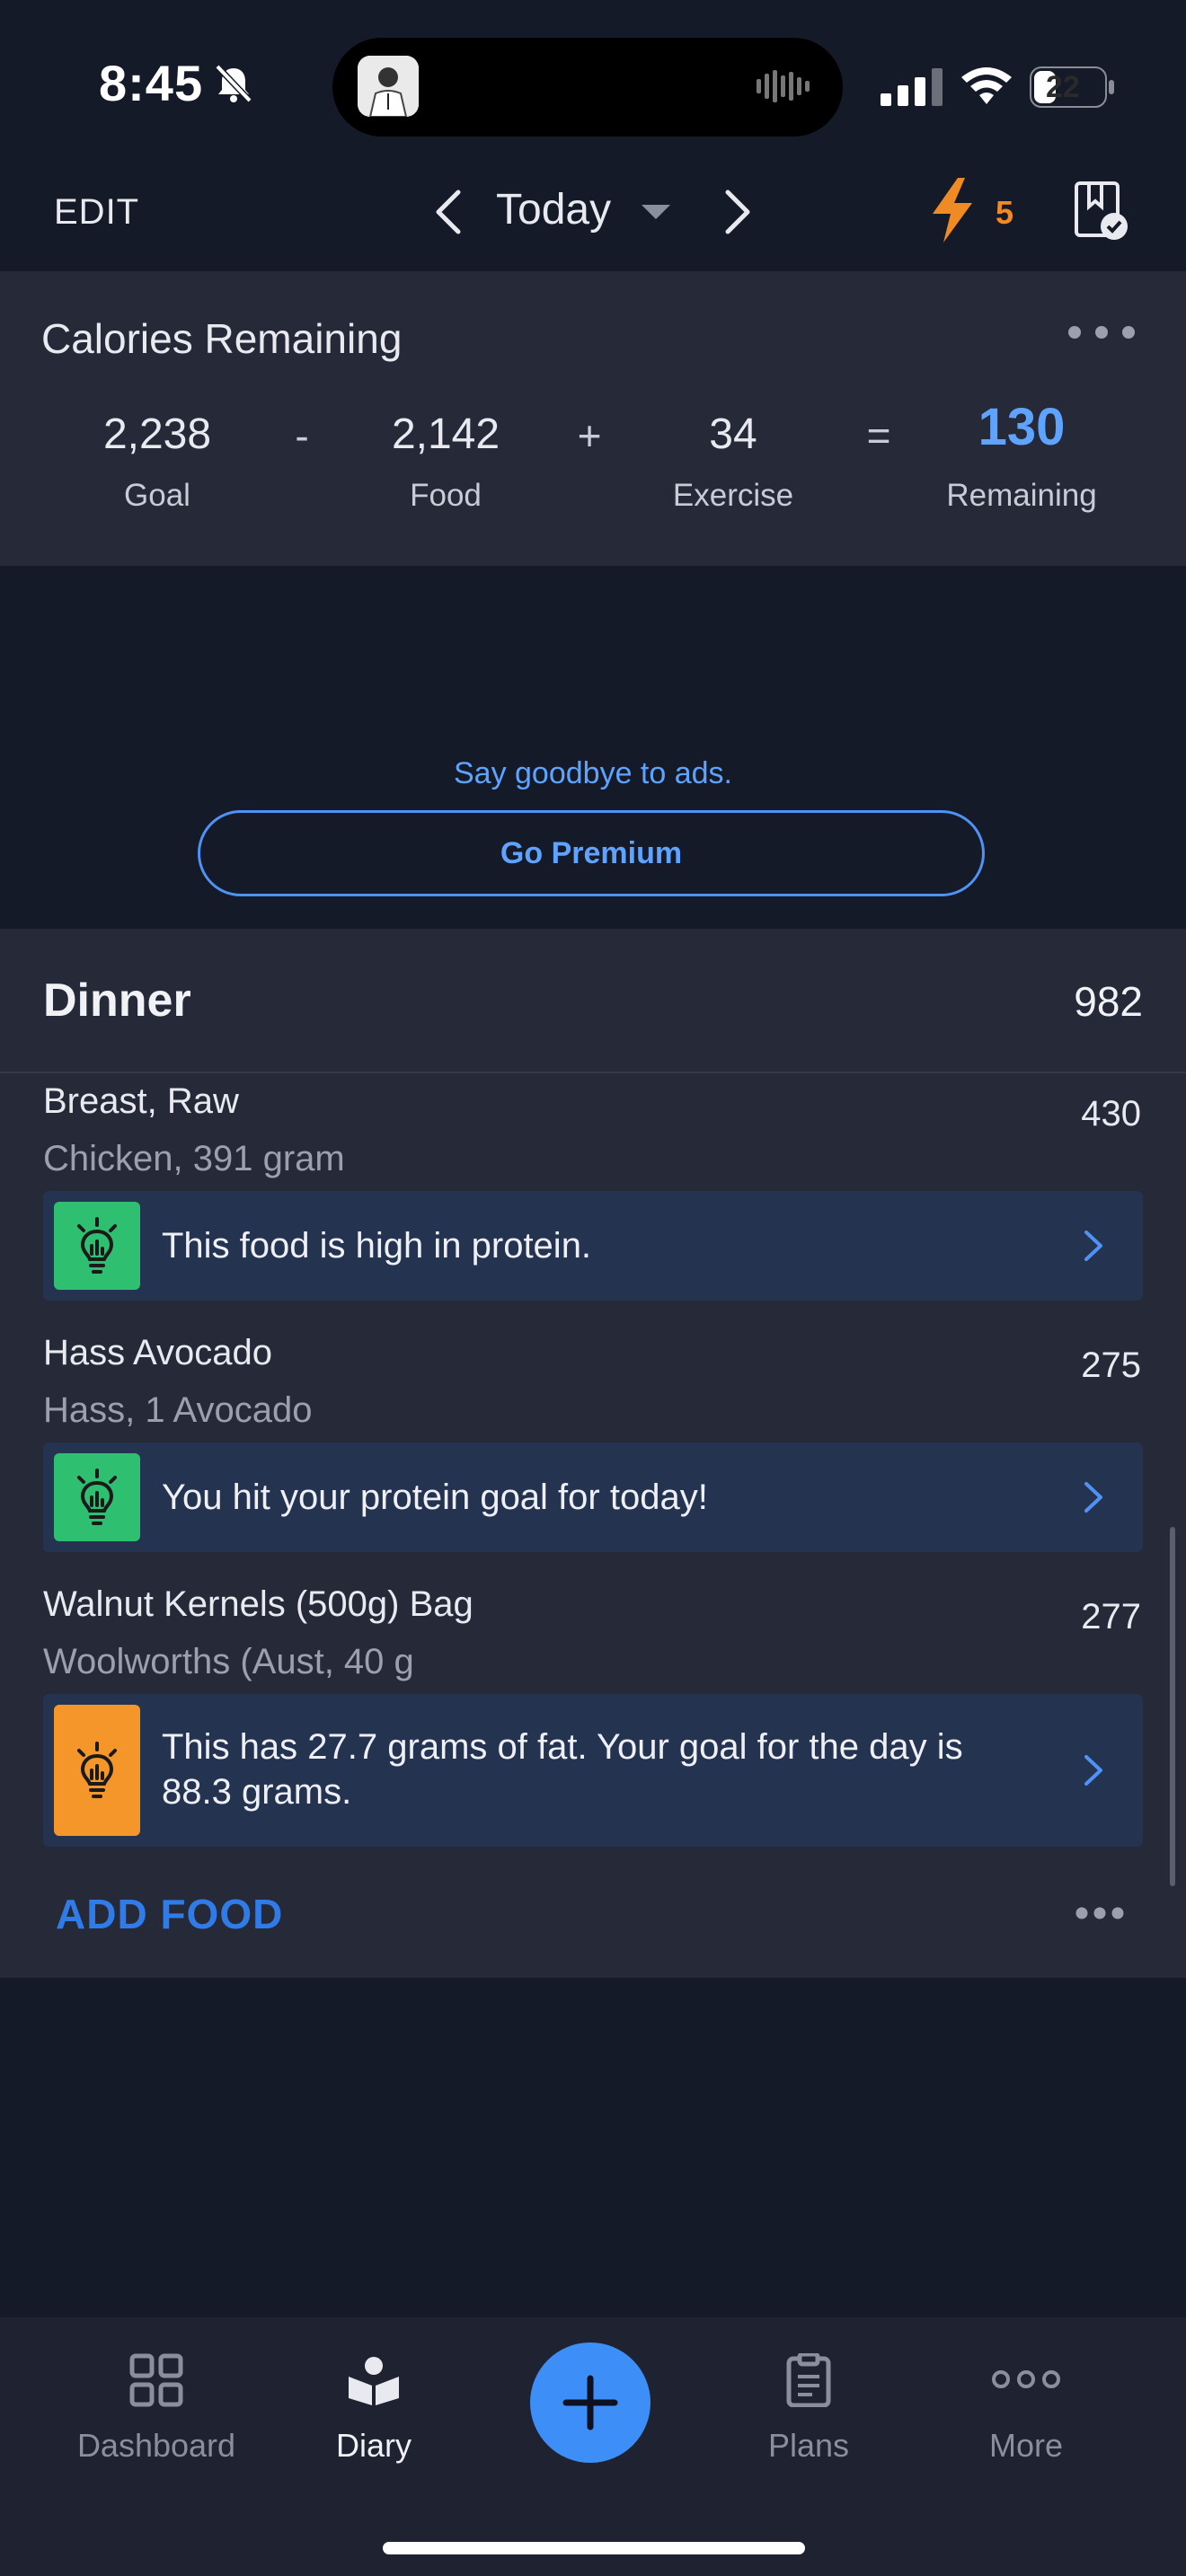  What do you see at coordinates (553, 209) in the screenshot?
I see `date-selector: Today` at bounding box center [553, 209].